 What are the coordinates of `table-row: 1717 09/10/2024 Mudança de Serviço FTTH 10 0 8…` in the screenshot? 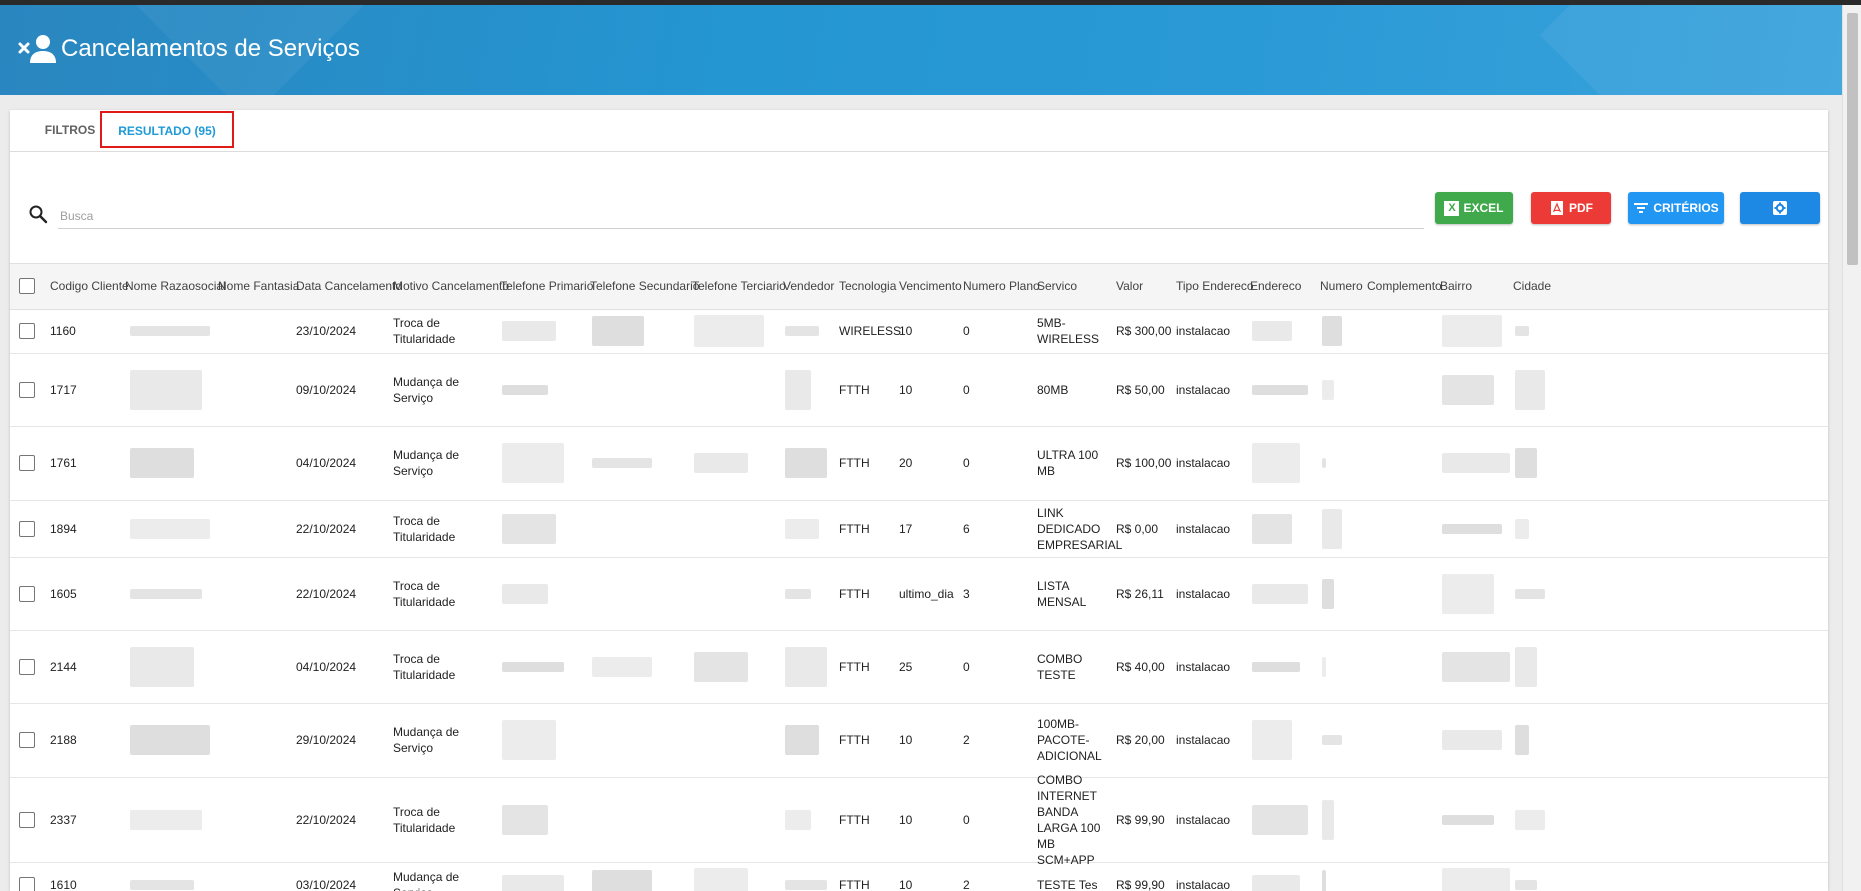 It's located at (919, 390).